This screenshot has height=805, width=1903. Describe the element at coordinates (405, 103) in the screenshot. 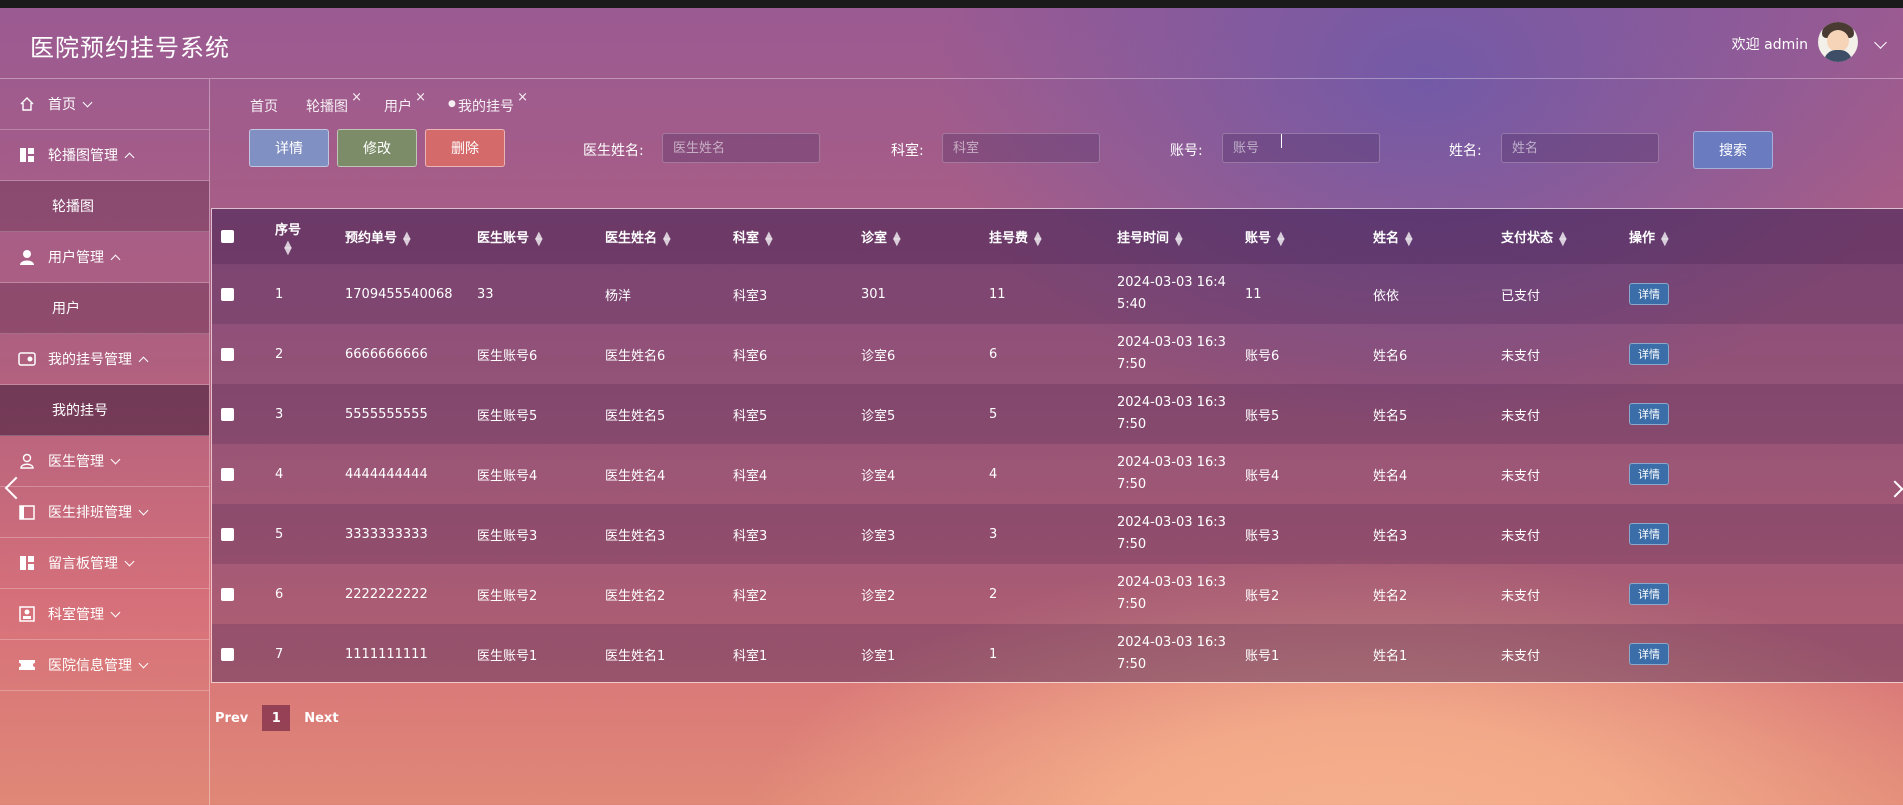

I see `tab-user: 用户 ×` at that location.